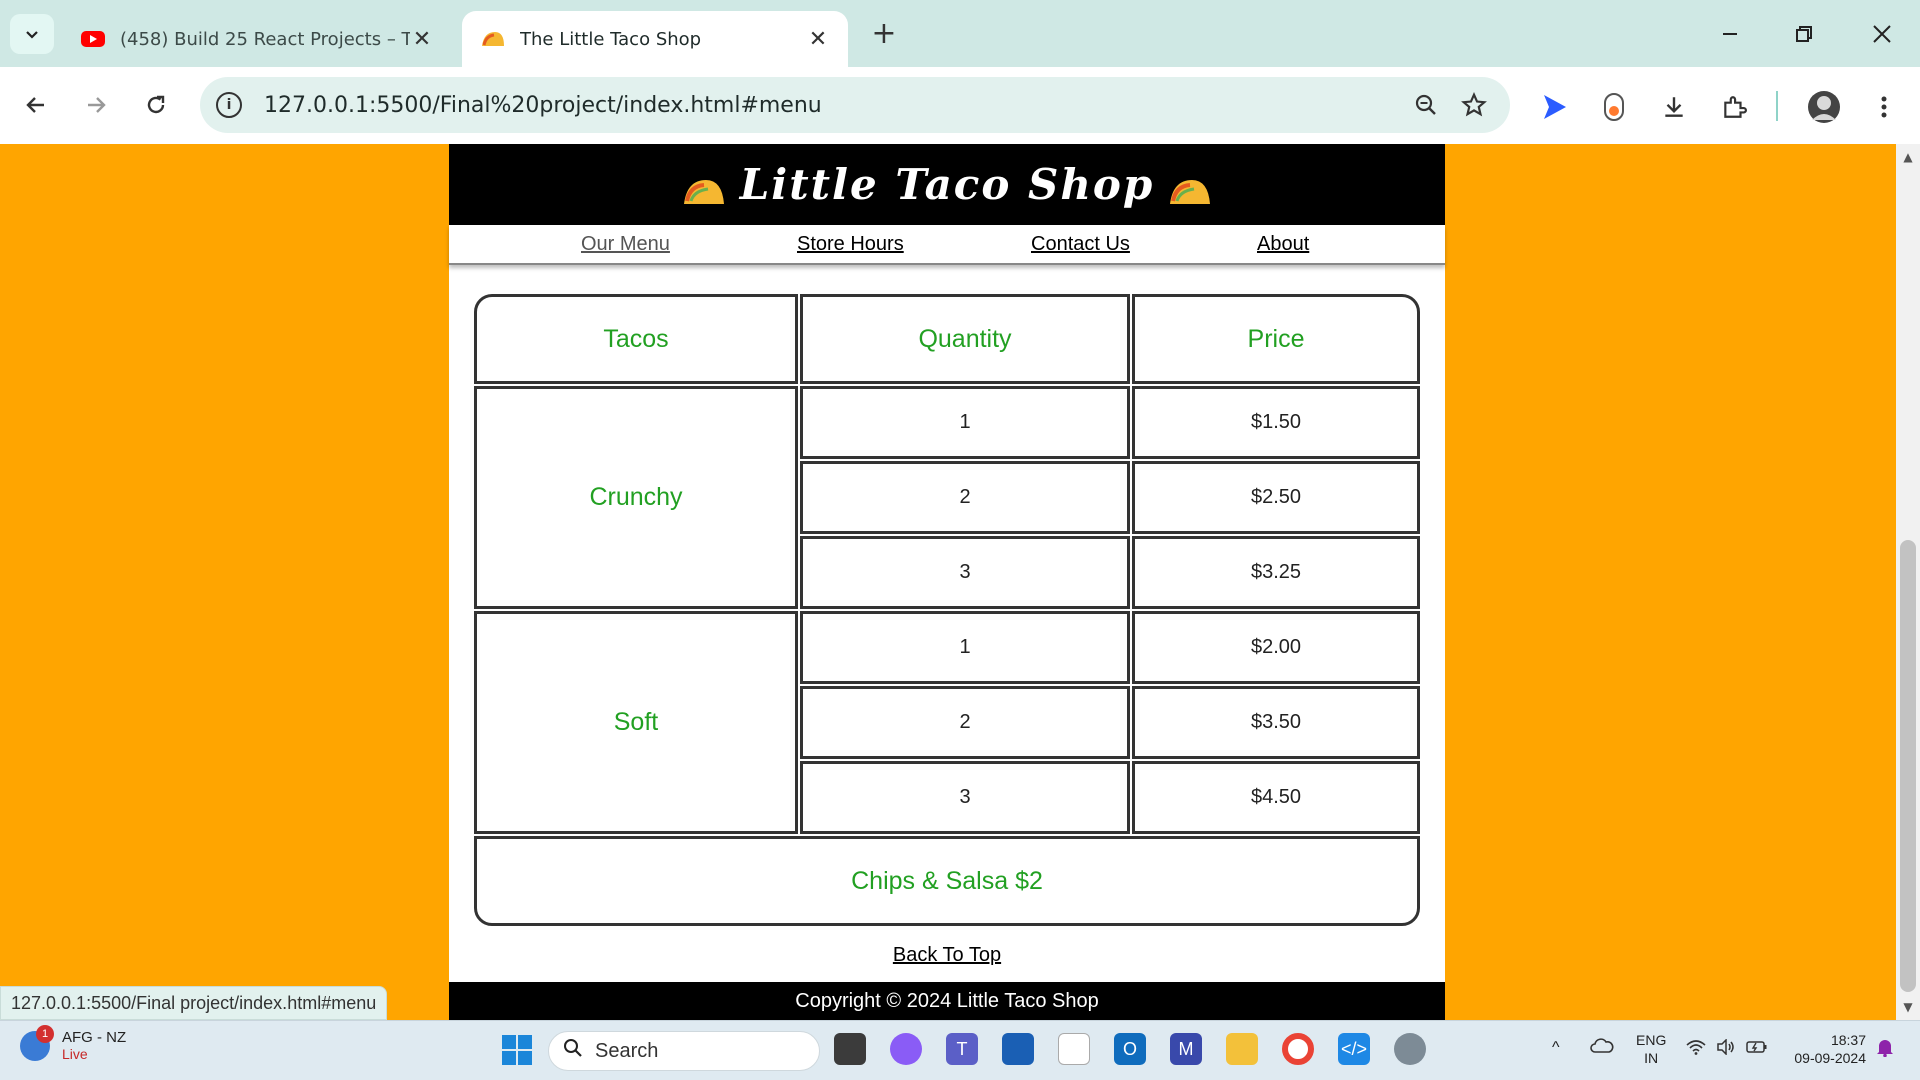 The height and width of the screenshot is (1080, 1920). I want to click on taco-type-crunchy: Crunchy, so click(636, 497).